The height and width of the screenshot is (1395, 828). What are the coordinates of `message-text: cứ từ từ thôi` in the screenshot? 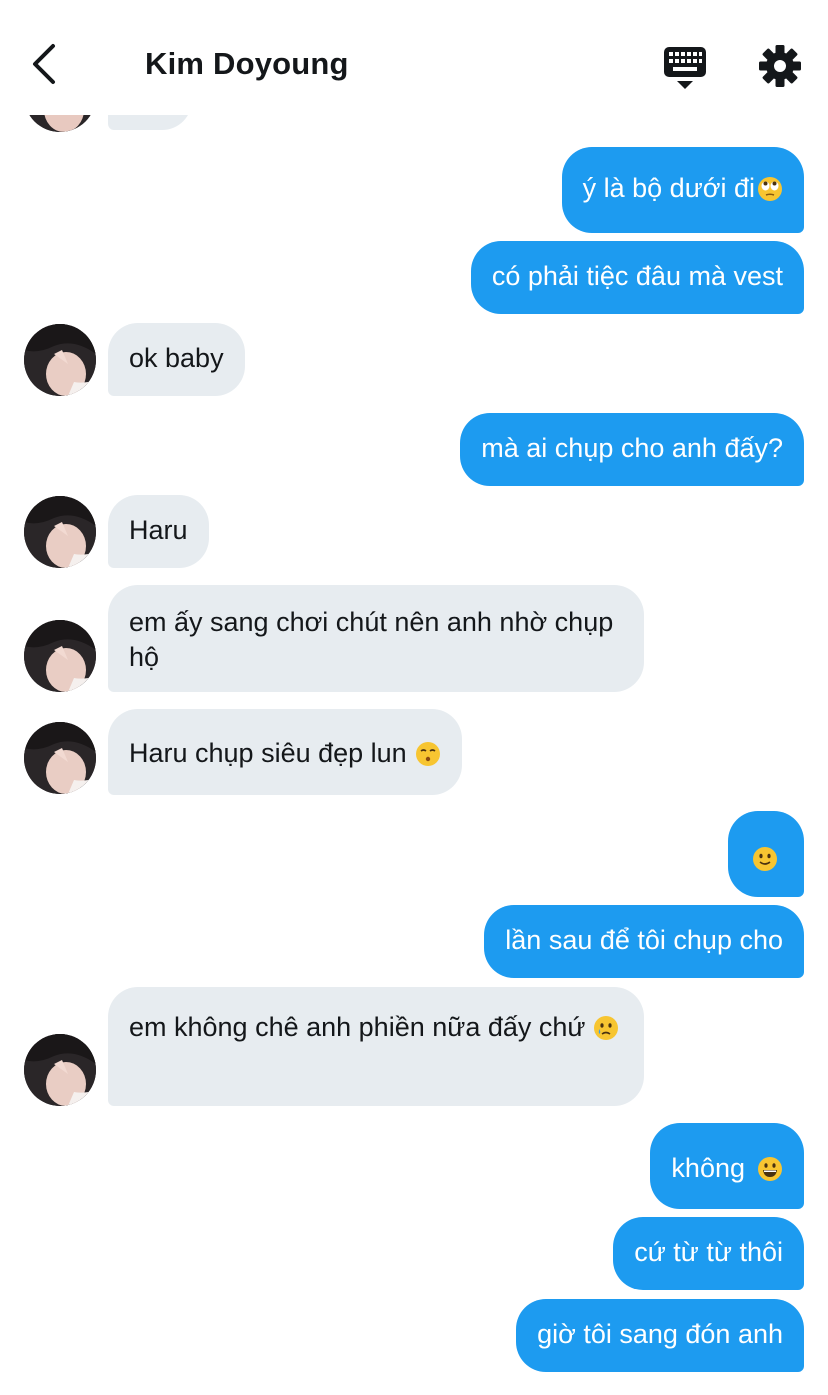 It's located at (708, 1252).